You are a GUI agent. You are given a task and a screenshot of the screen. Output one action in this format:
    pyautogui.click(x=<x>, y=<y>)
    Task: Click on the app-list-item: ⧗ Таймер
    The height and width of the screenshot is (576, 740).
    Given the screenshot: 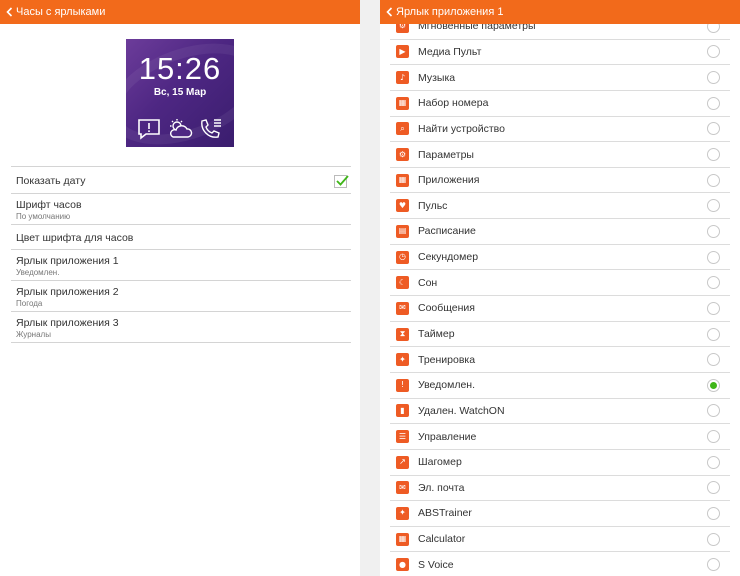 What is the action you would take?
    pyautogui.click(x=560, y=335)
    